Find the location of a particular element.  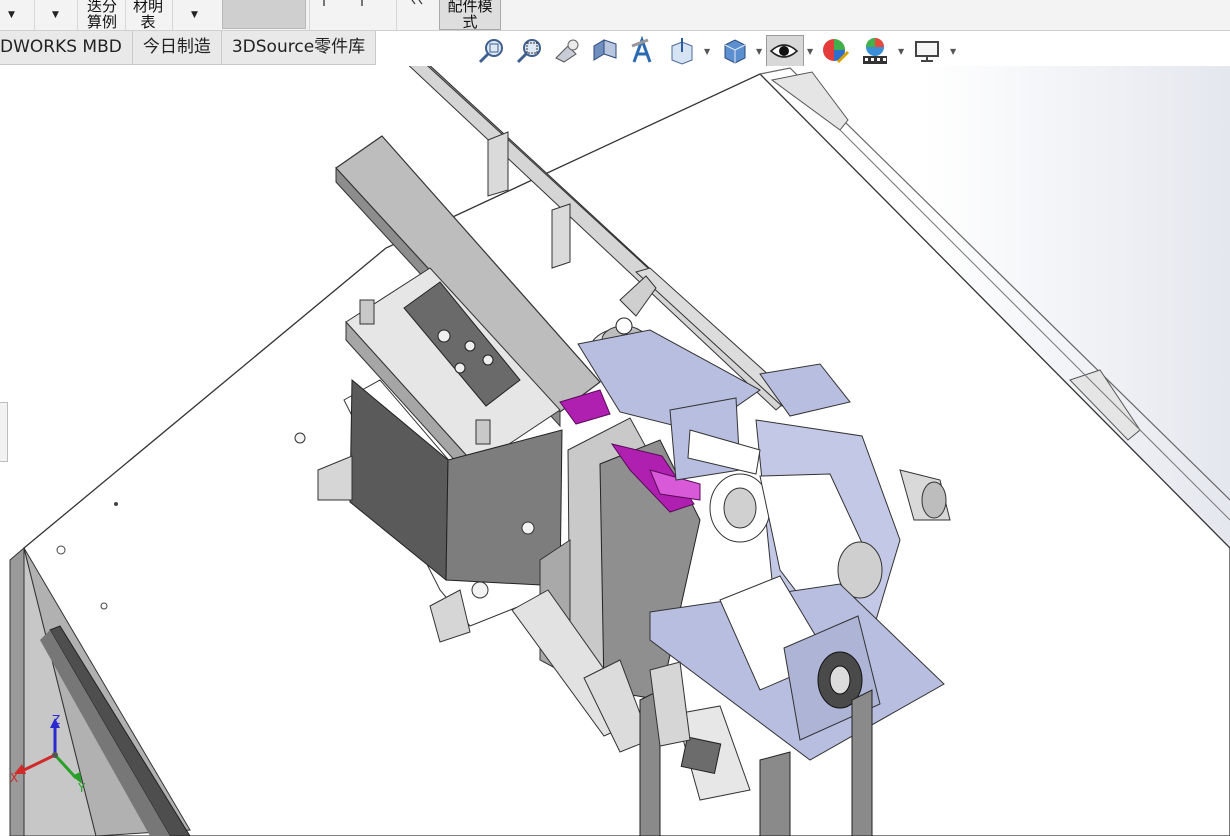

ribbon-label-line2: 表 is located at coordinates (148, 22).